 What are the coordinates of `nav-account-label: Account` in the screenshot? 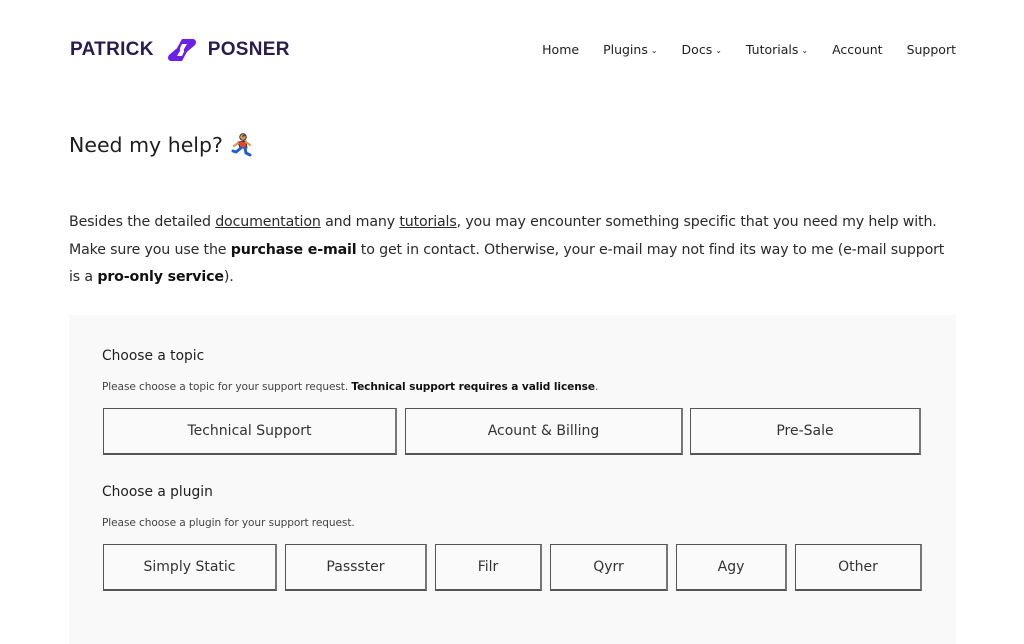 It's located at (857, 49).